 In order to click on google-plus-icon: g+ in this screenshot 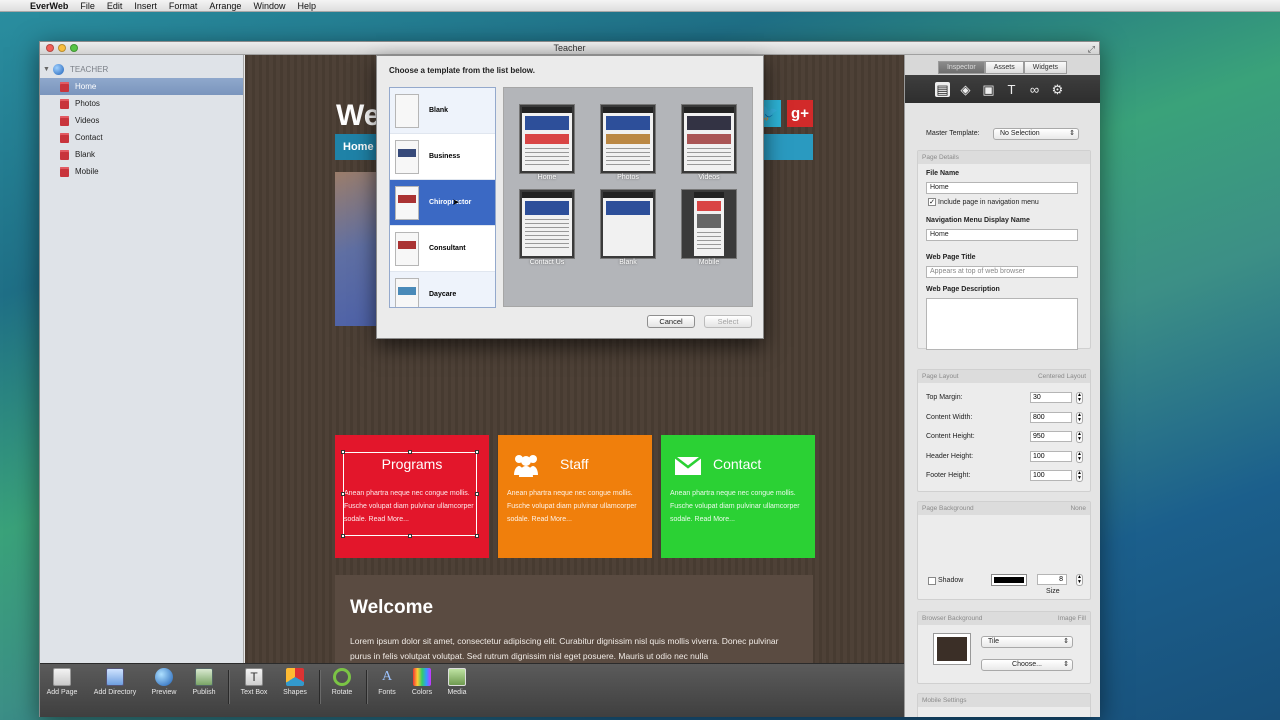, I will do `click(800, 113)`.